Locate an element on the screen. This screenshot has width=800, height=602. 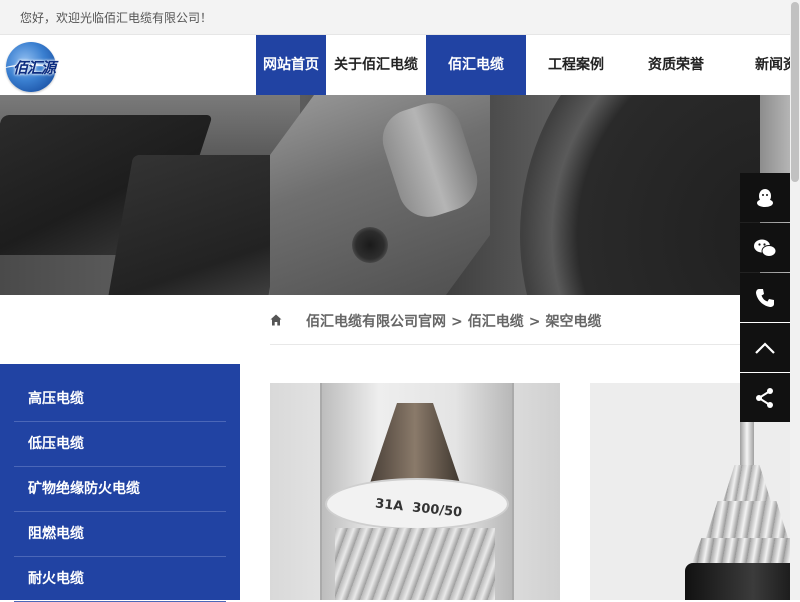
main-nav: 网站首页 关于佰汇电缆 佰汇电缆 工程案例 资质荣誉 新闻资 is located at coordinates (528, 65).